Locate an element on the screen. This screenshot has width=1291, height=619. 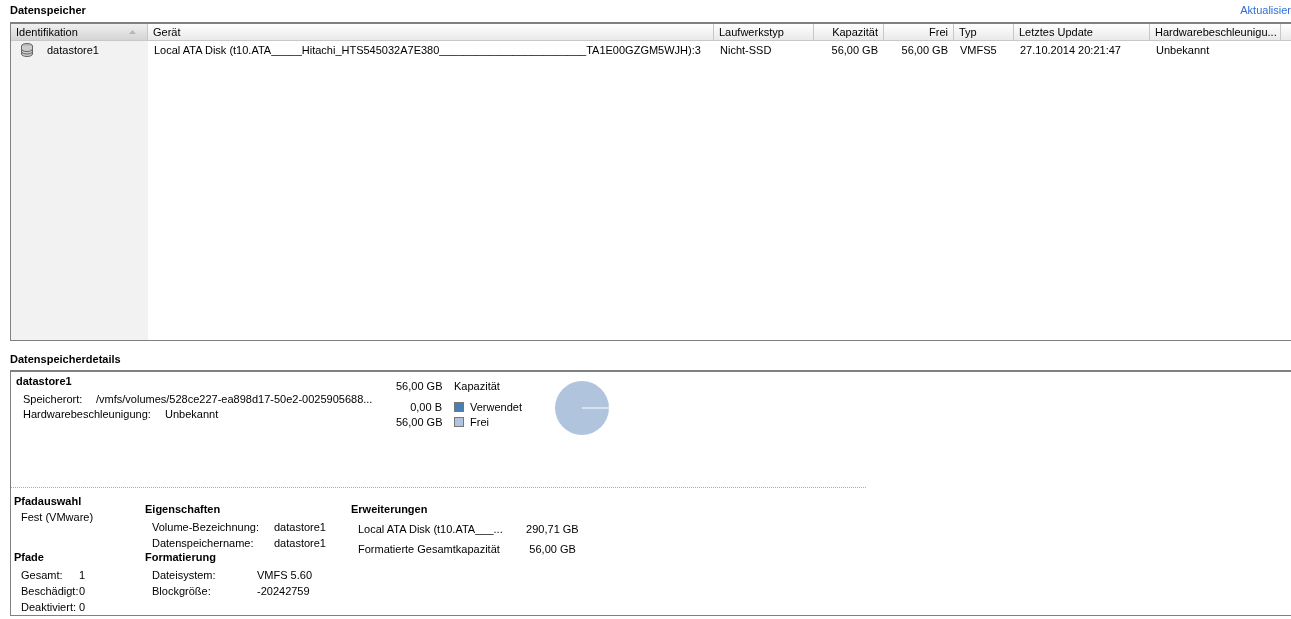
column-header: Typ is located at coordinates (984, 32).